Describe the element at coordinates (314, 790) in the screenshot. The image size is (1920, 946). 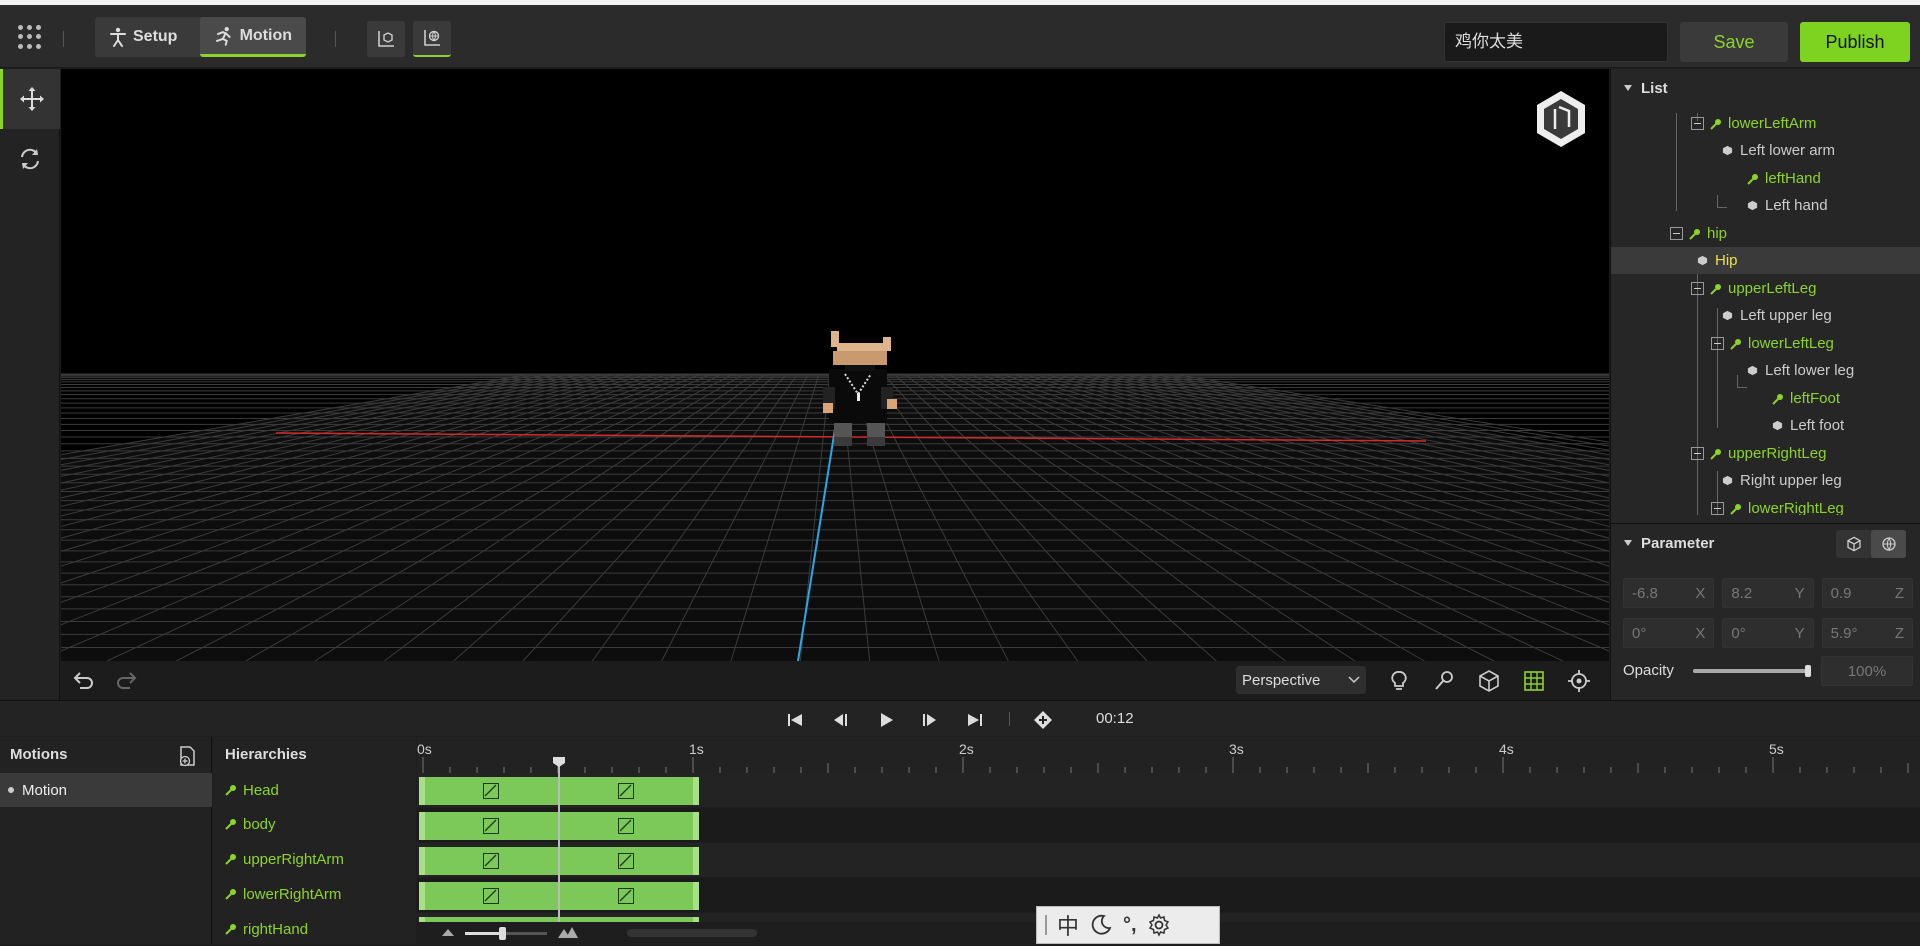
I see `hierarchy-row: Head` at that location.